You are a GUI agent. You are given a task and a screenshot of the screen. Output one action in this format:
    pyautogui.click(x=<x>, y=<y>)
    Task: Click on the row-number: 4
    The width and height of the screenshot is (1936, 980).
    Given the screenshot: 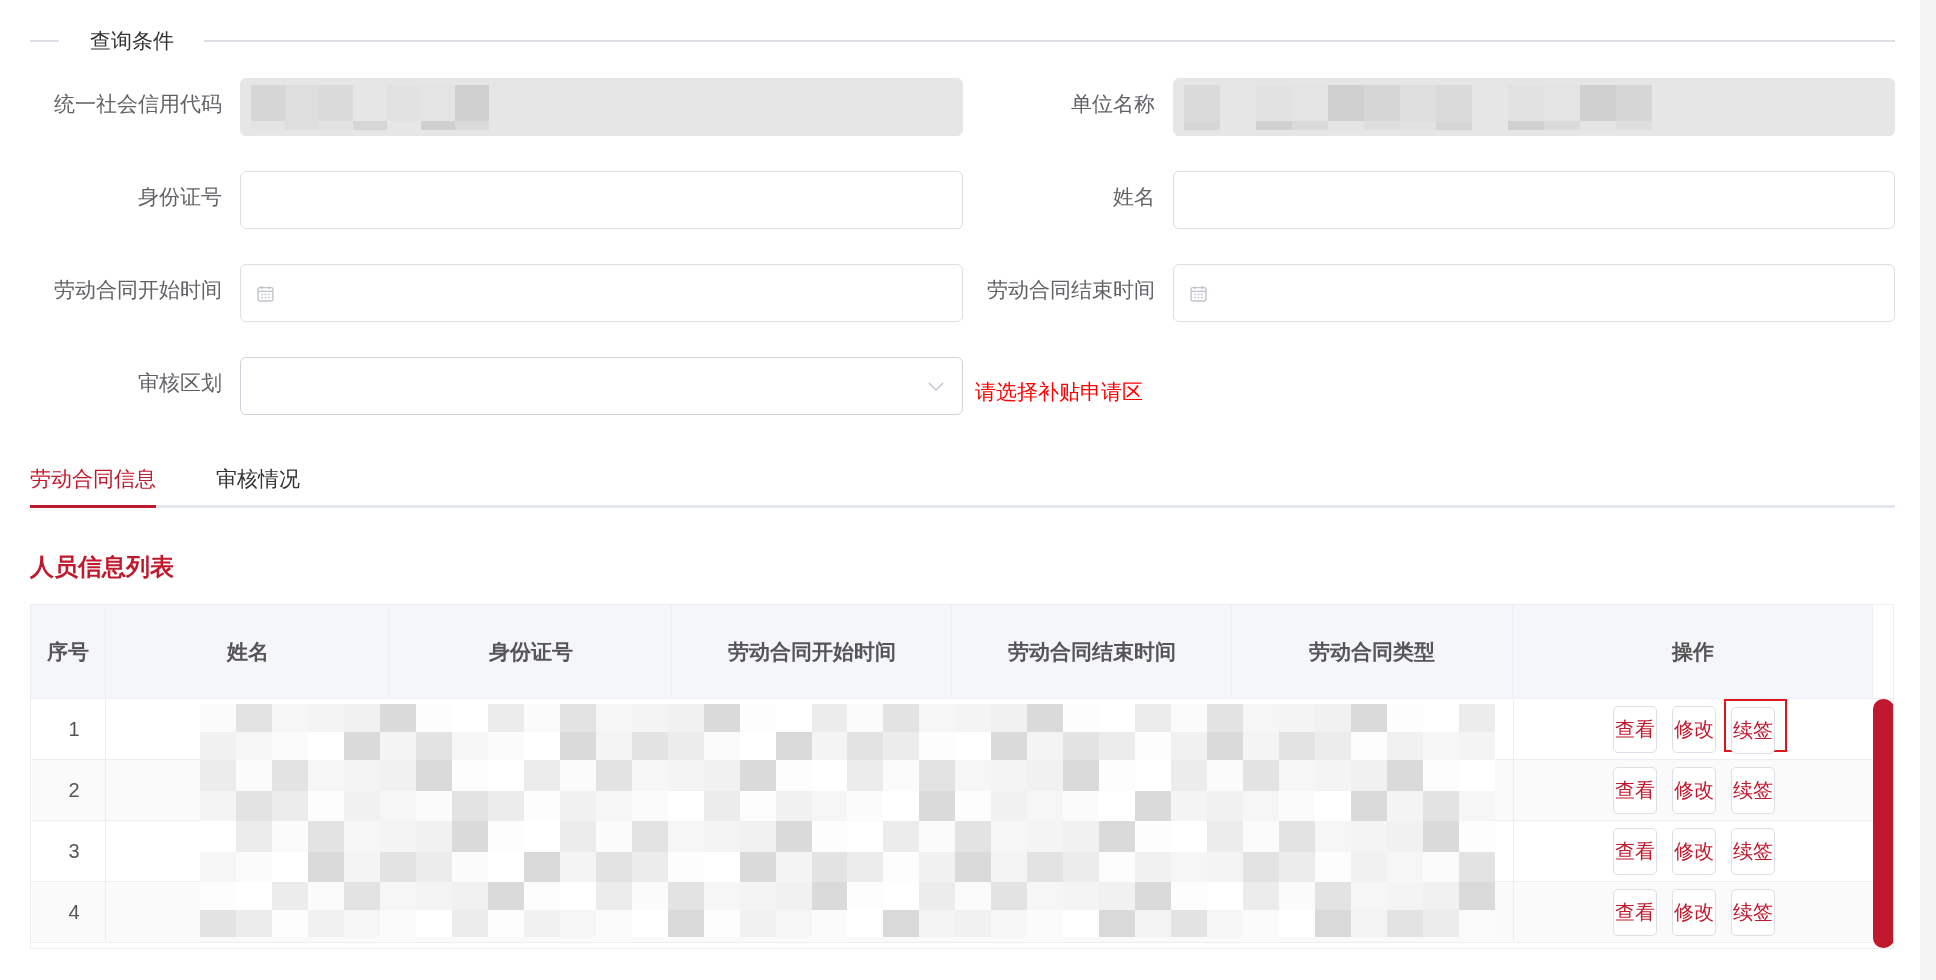 What is the action you would take?
    pyautogui.click(x=73, y=912)
    